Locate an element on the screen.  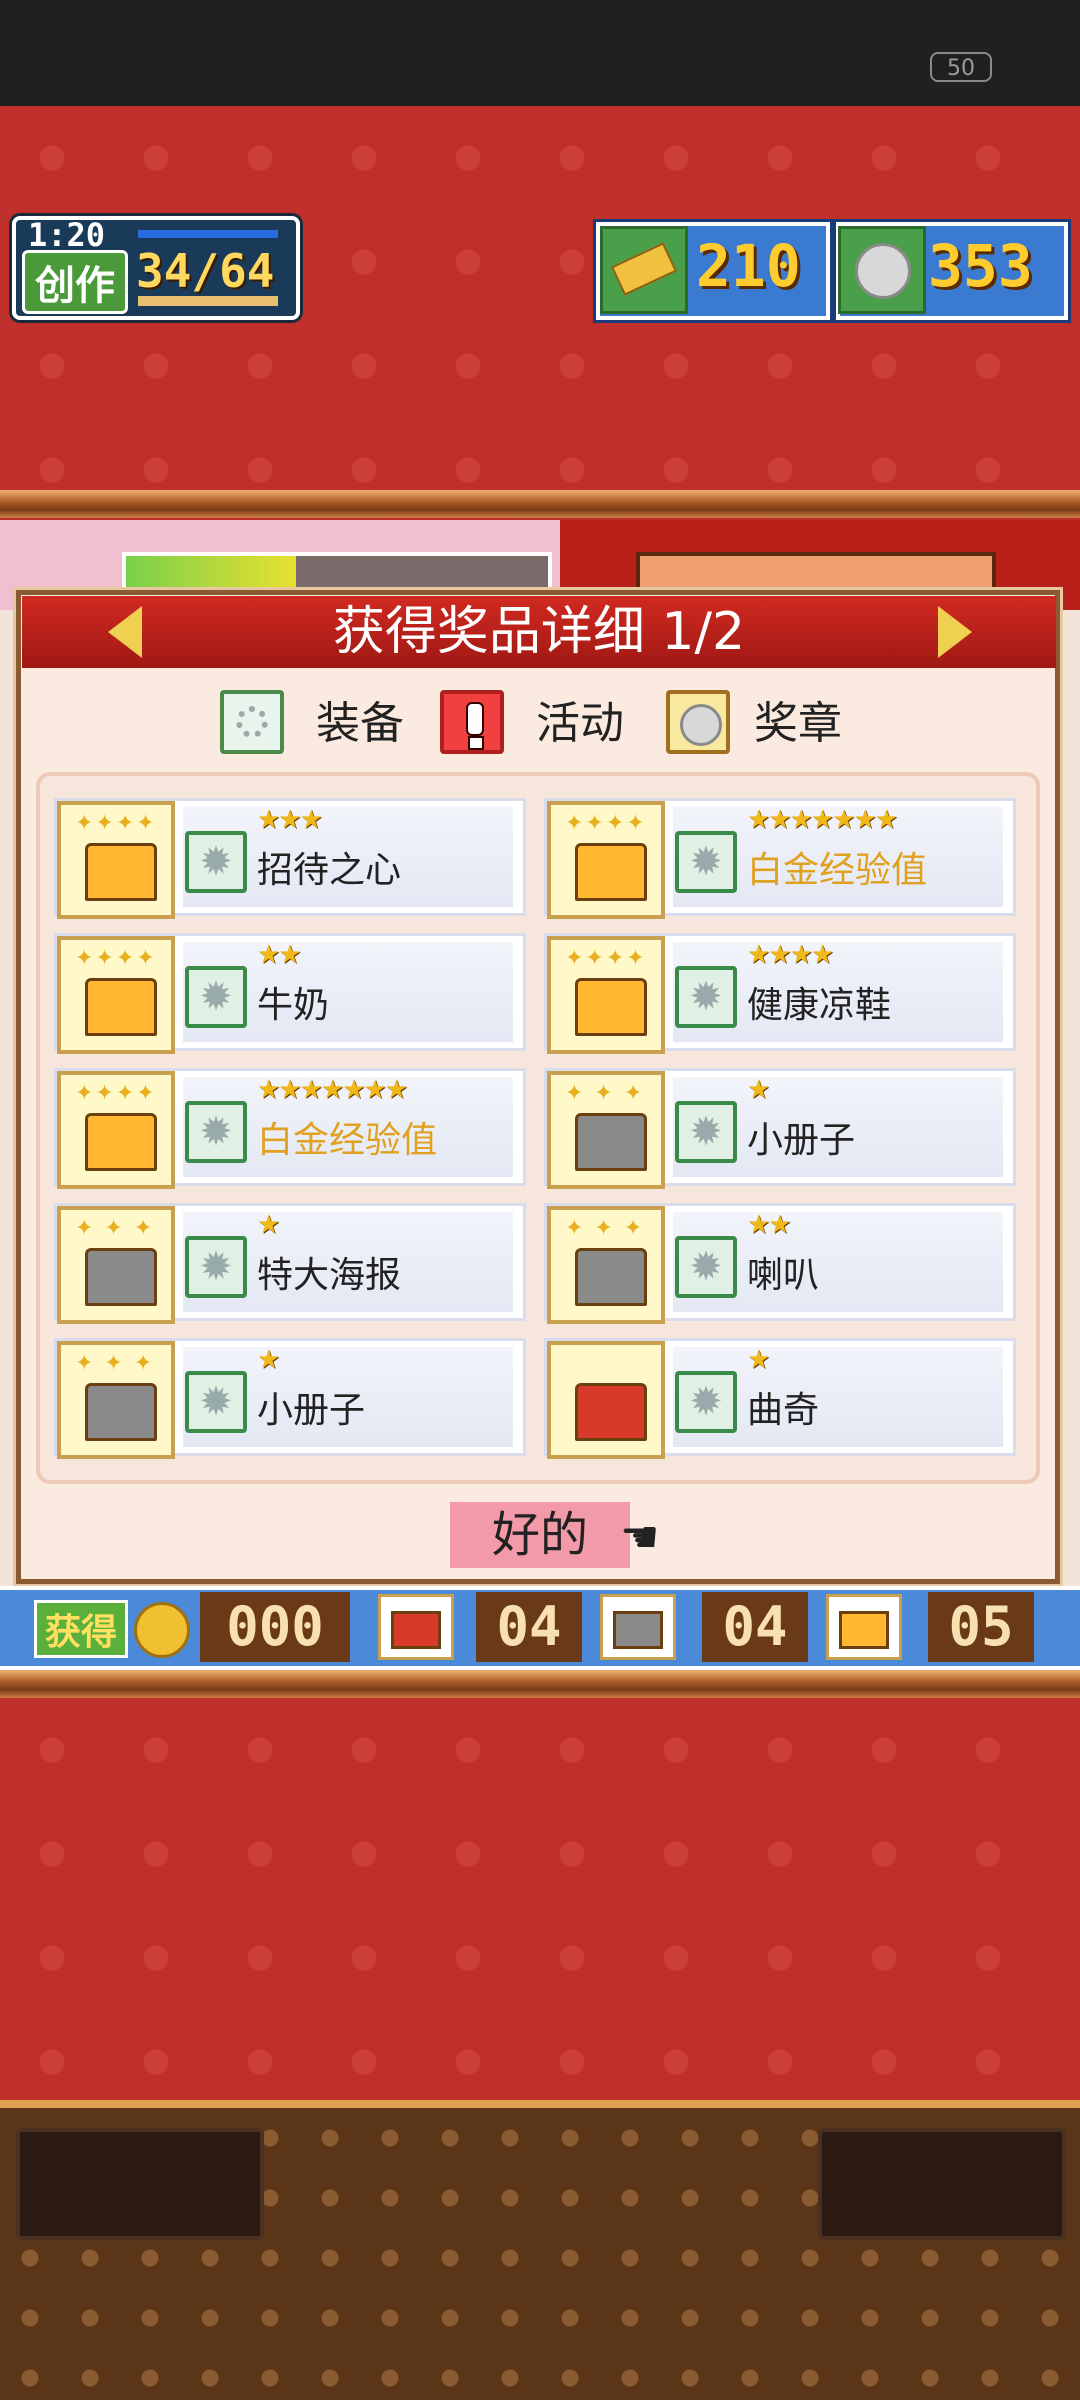
floor-panel-right is located at coordinates (942, 2184).